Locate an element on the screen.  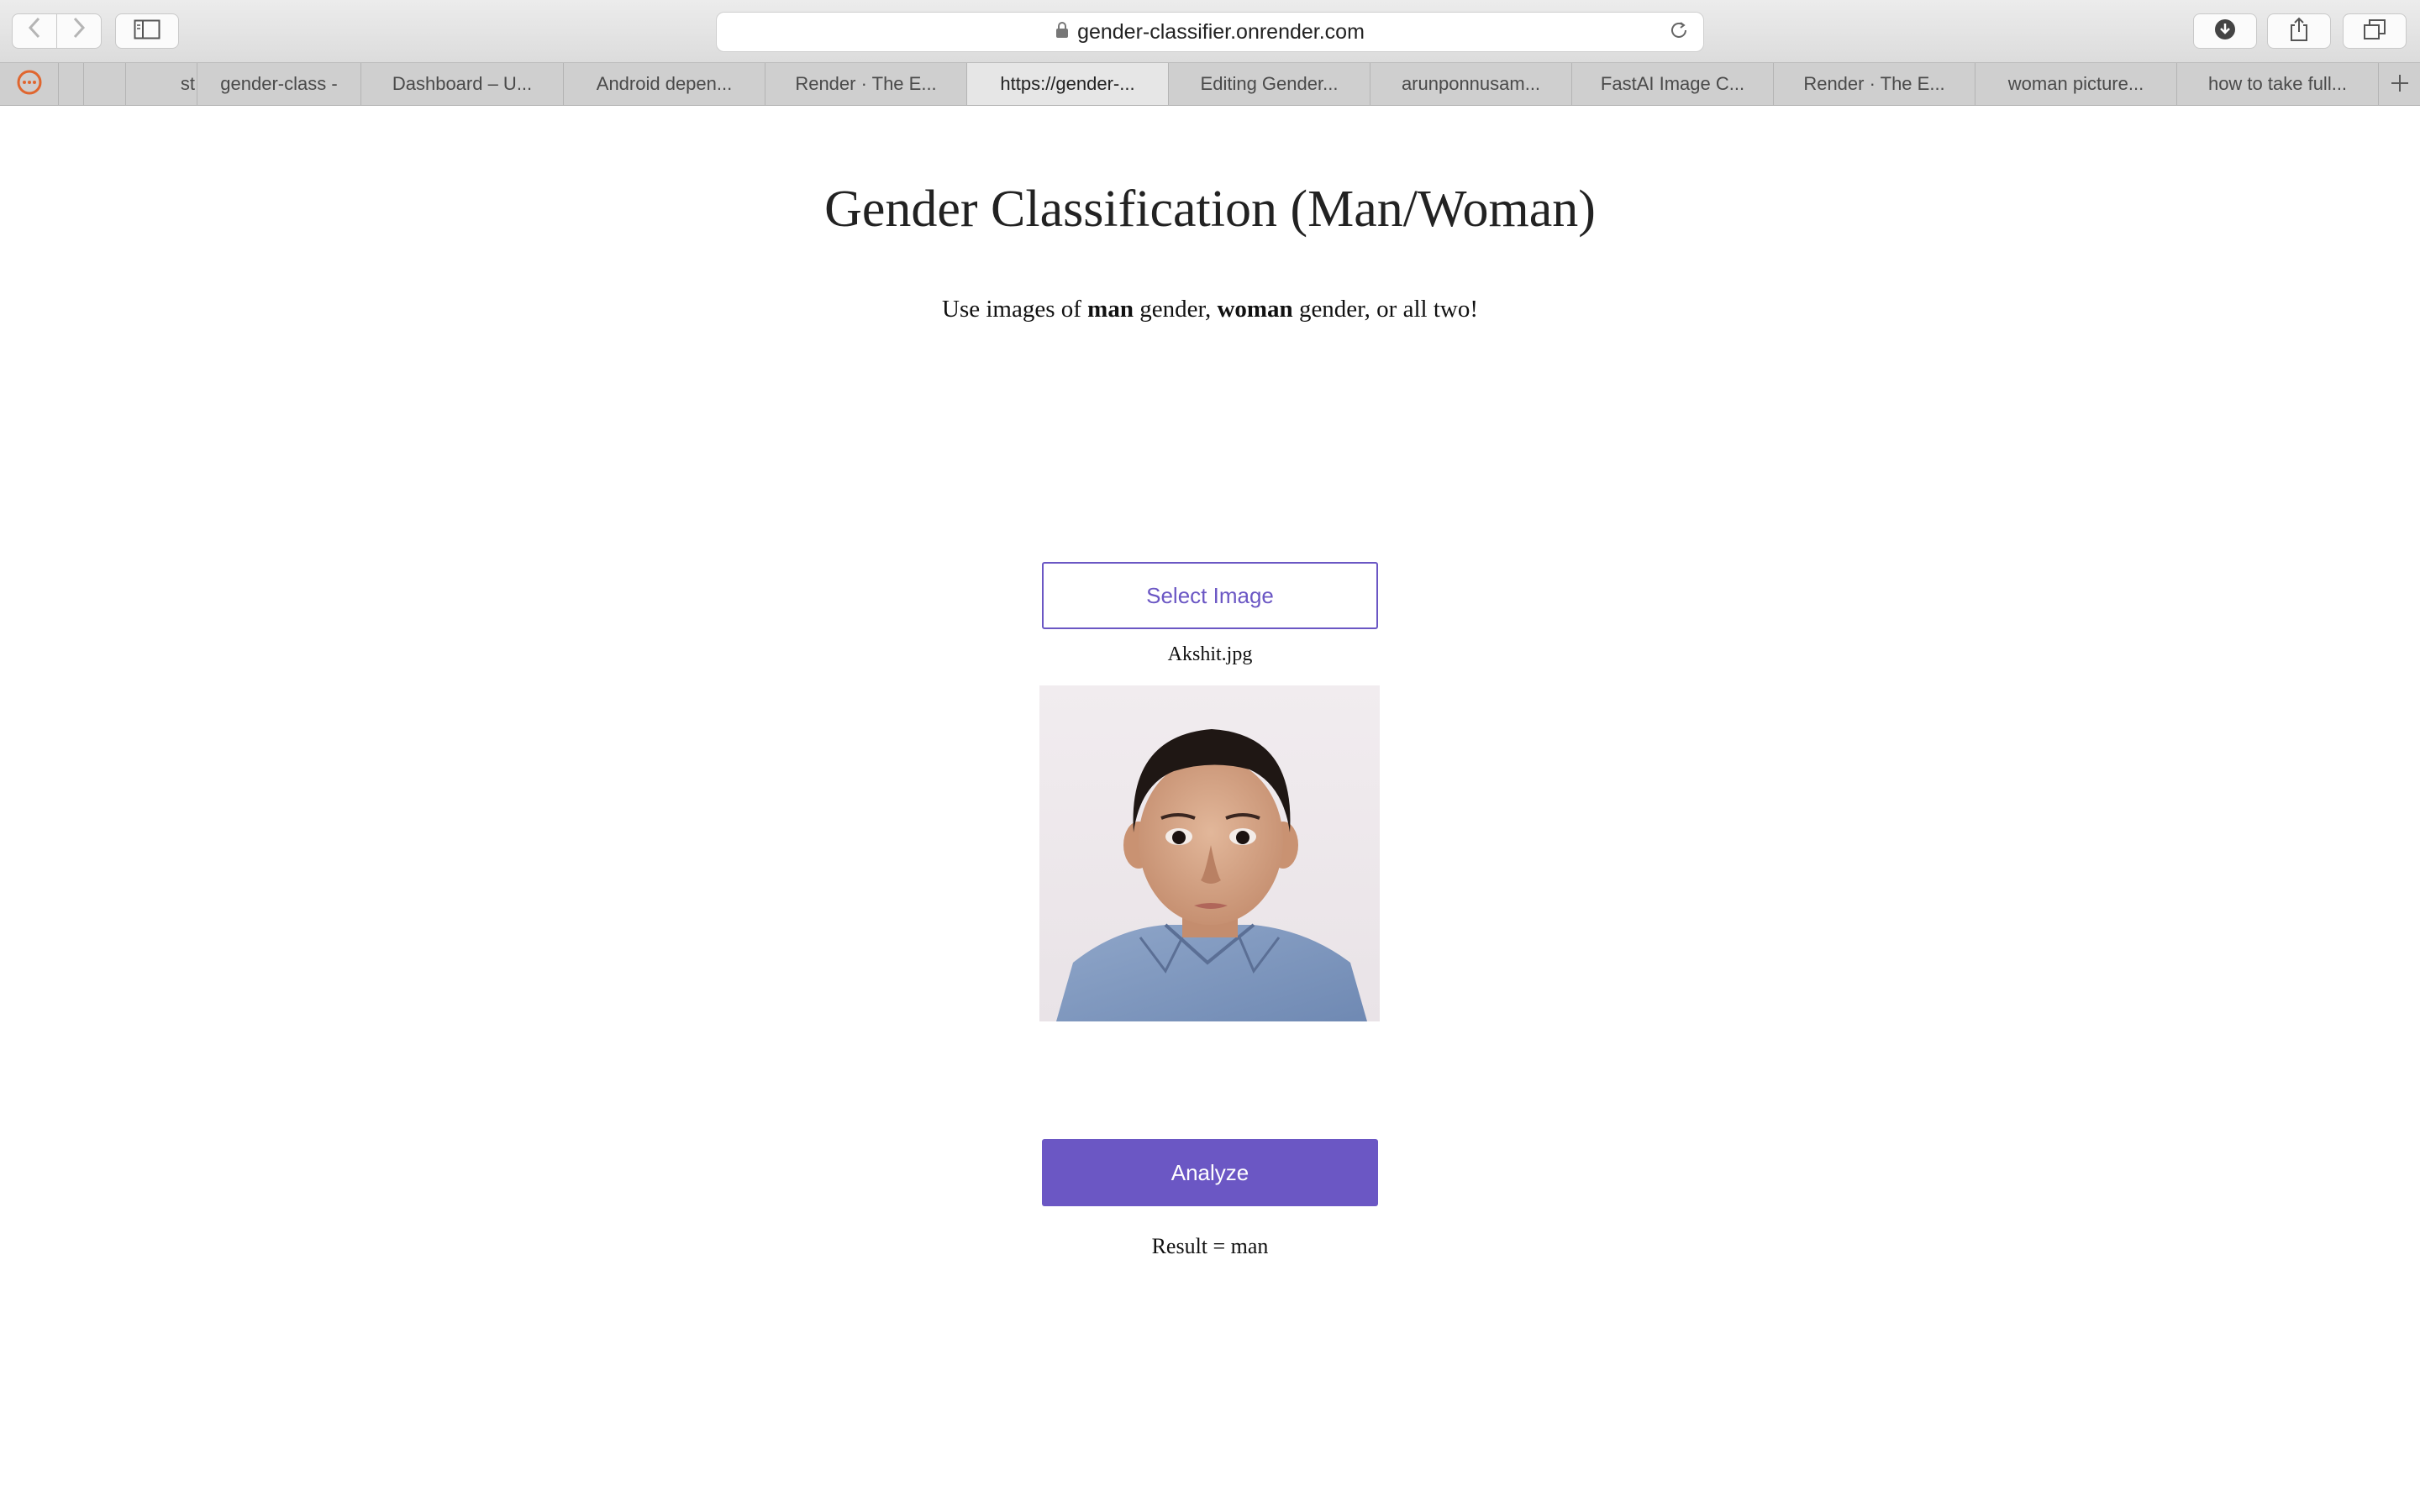
tab: st is located at coordinates (161, 84).